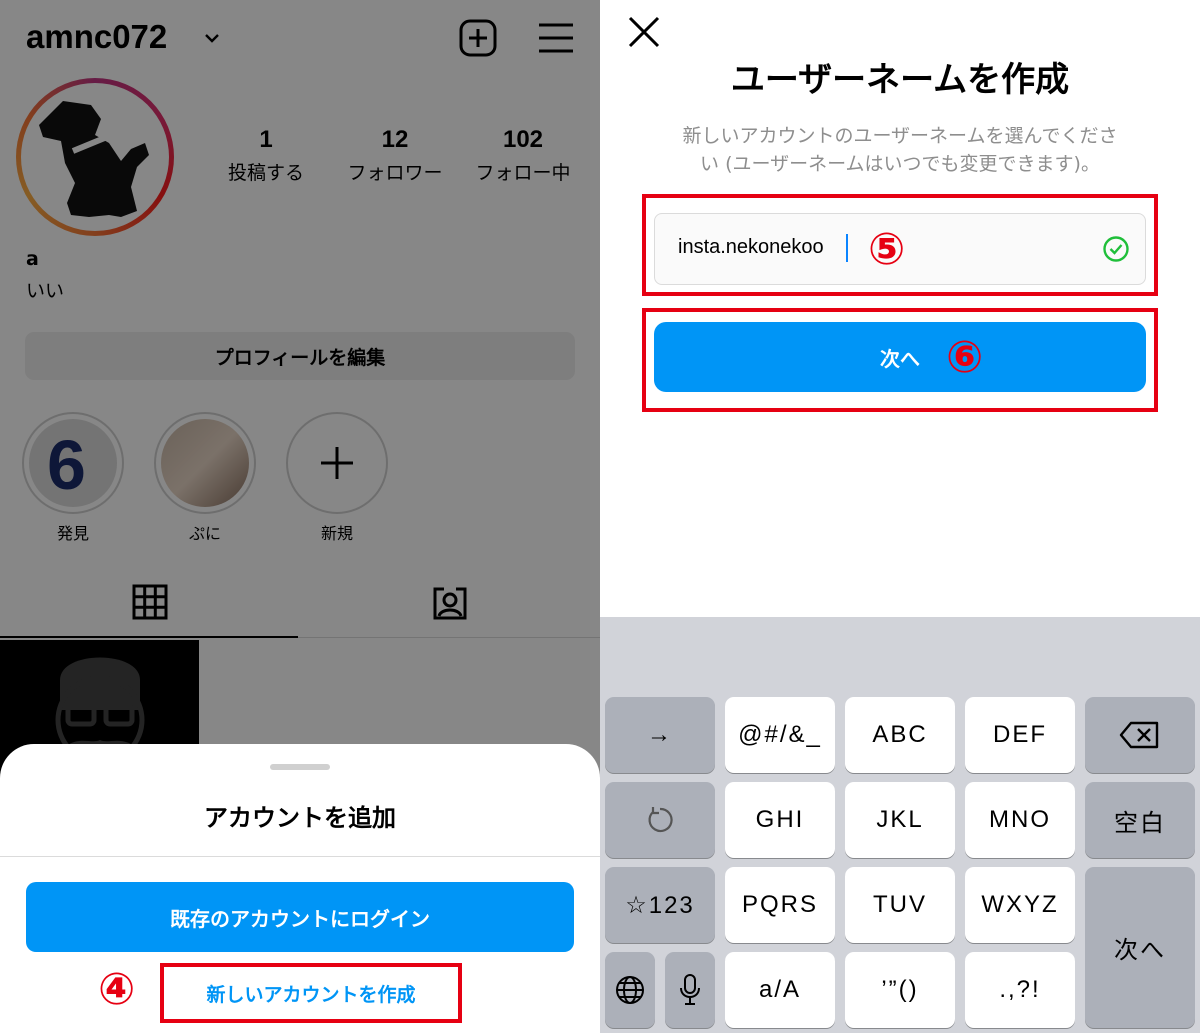 This screenshot has height=1033, width=1200. I want to click on next-button: 次へ, so click(900, 357).